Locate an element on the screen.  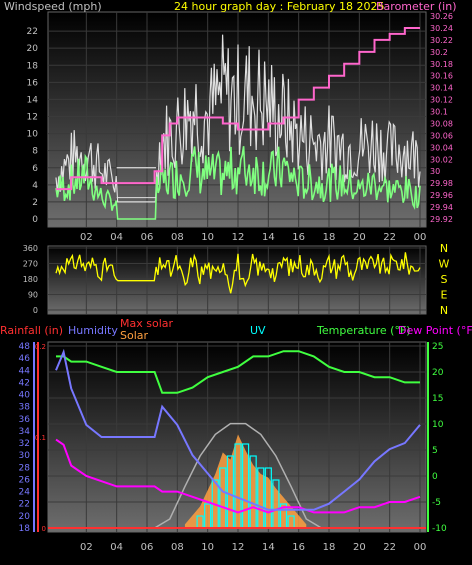
baro-ytick-label: 30.08 is located at coordinates (441, 123).